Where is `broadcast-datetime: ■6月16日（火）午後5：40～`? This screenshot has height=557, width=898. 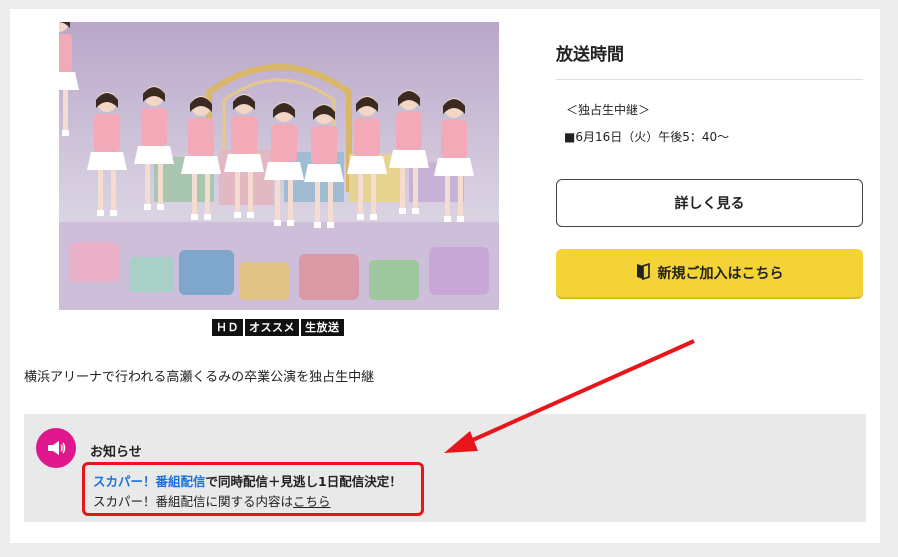
broadcast-datetime: ■6月16日（火）午後5：40～ is located at coordinates (647, 137).